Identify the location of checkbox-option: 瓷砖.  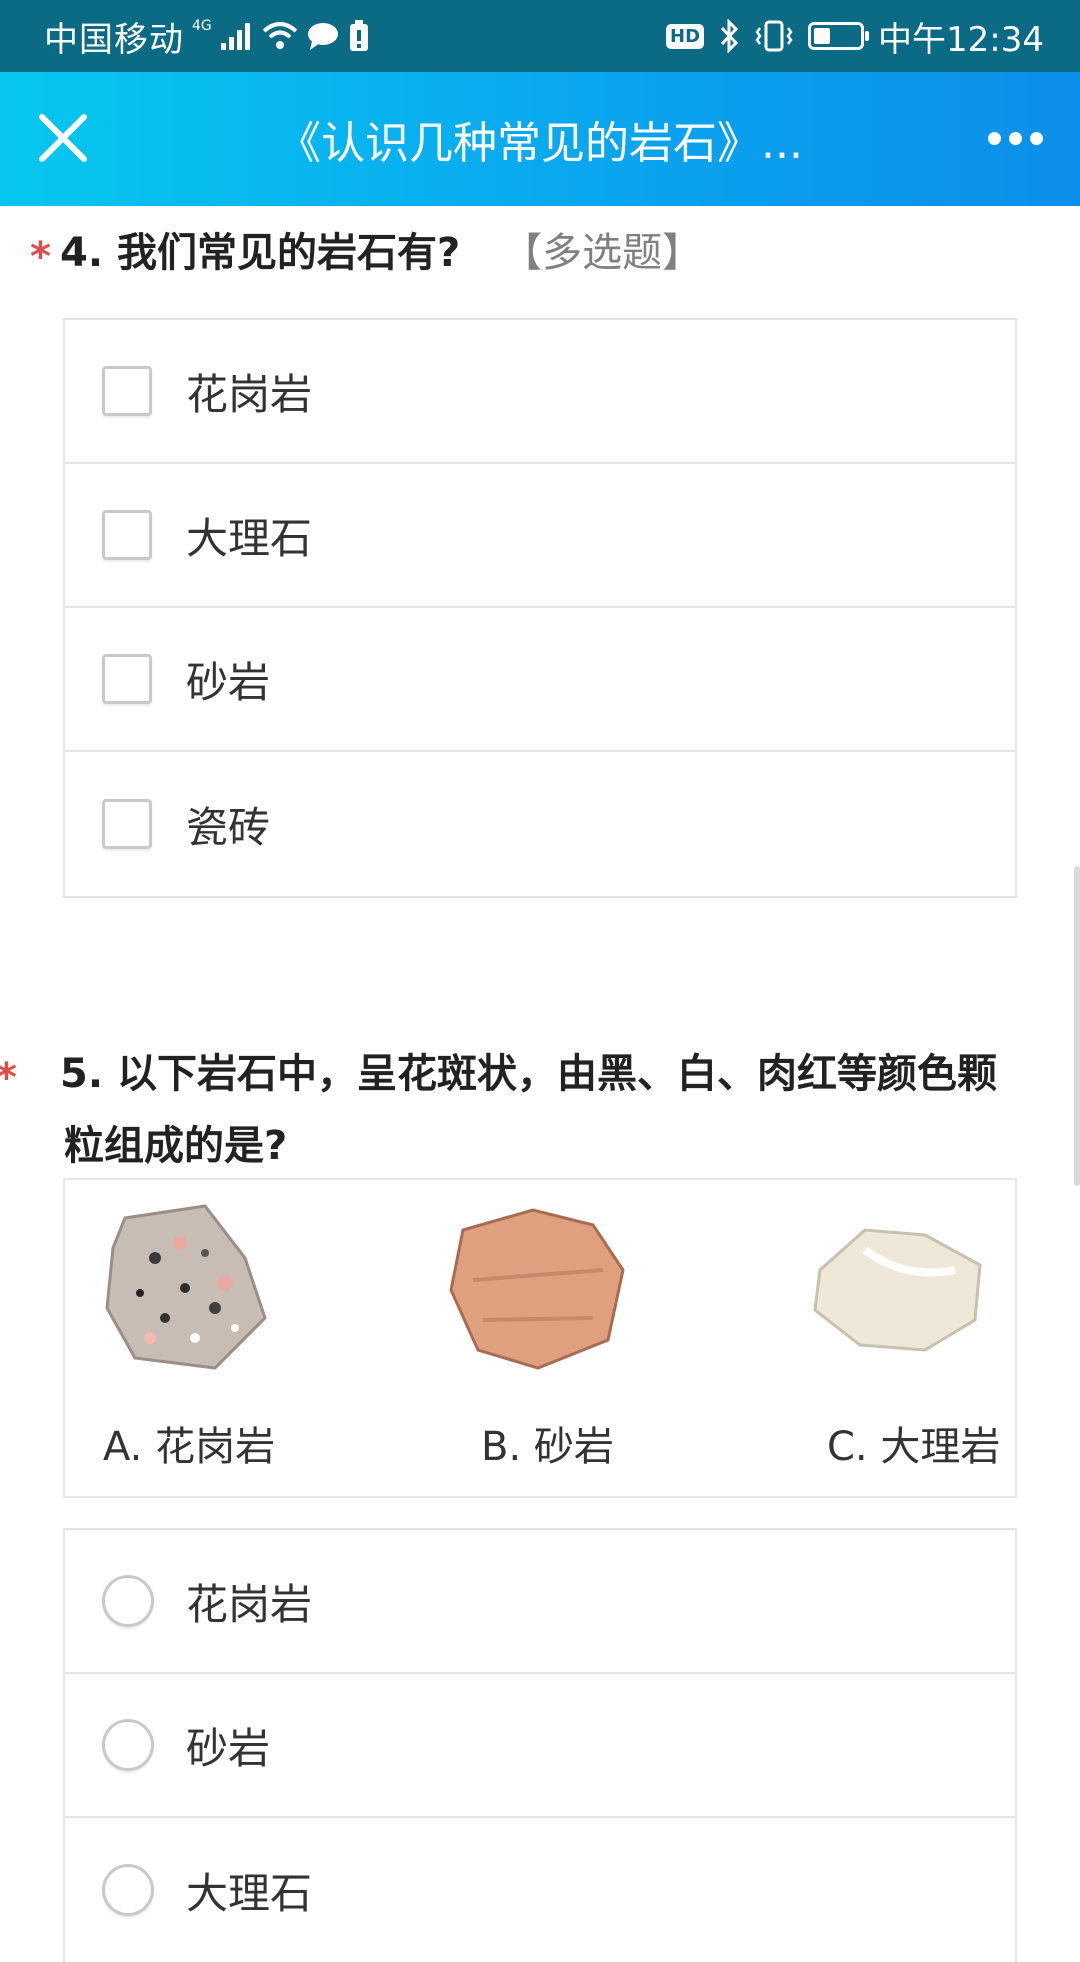
(540, 824).